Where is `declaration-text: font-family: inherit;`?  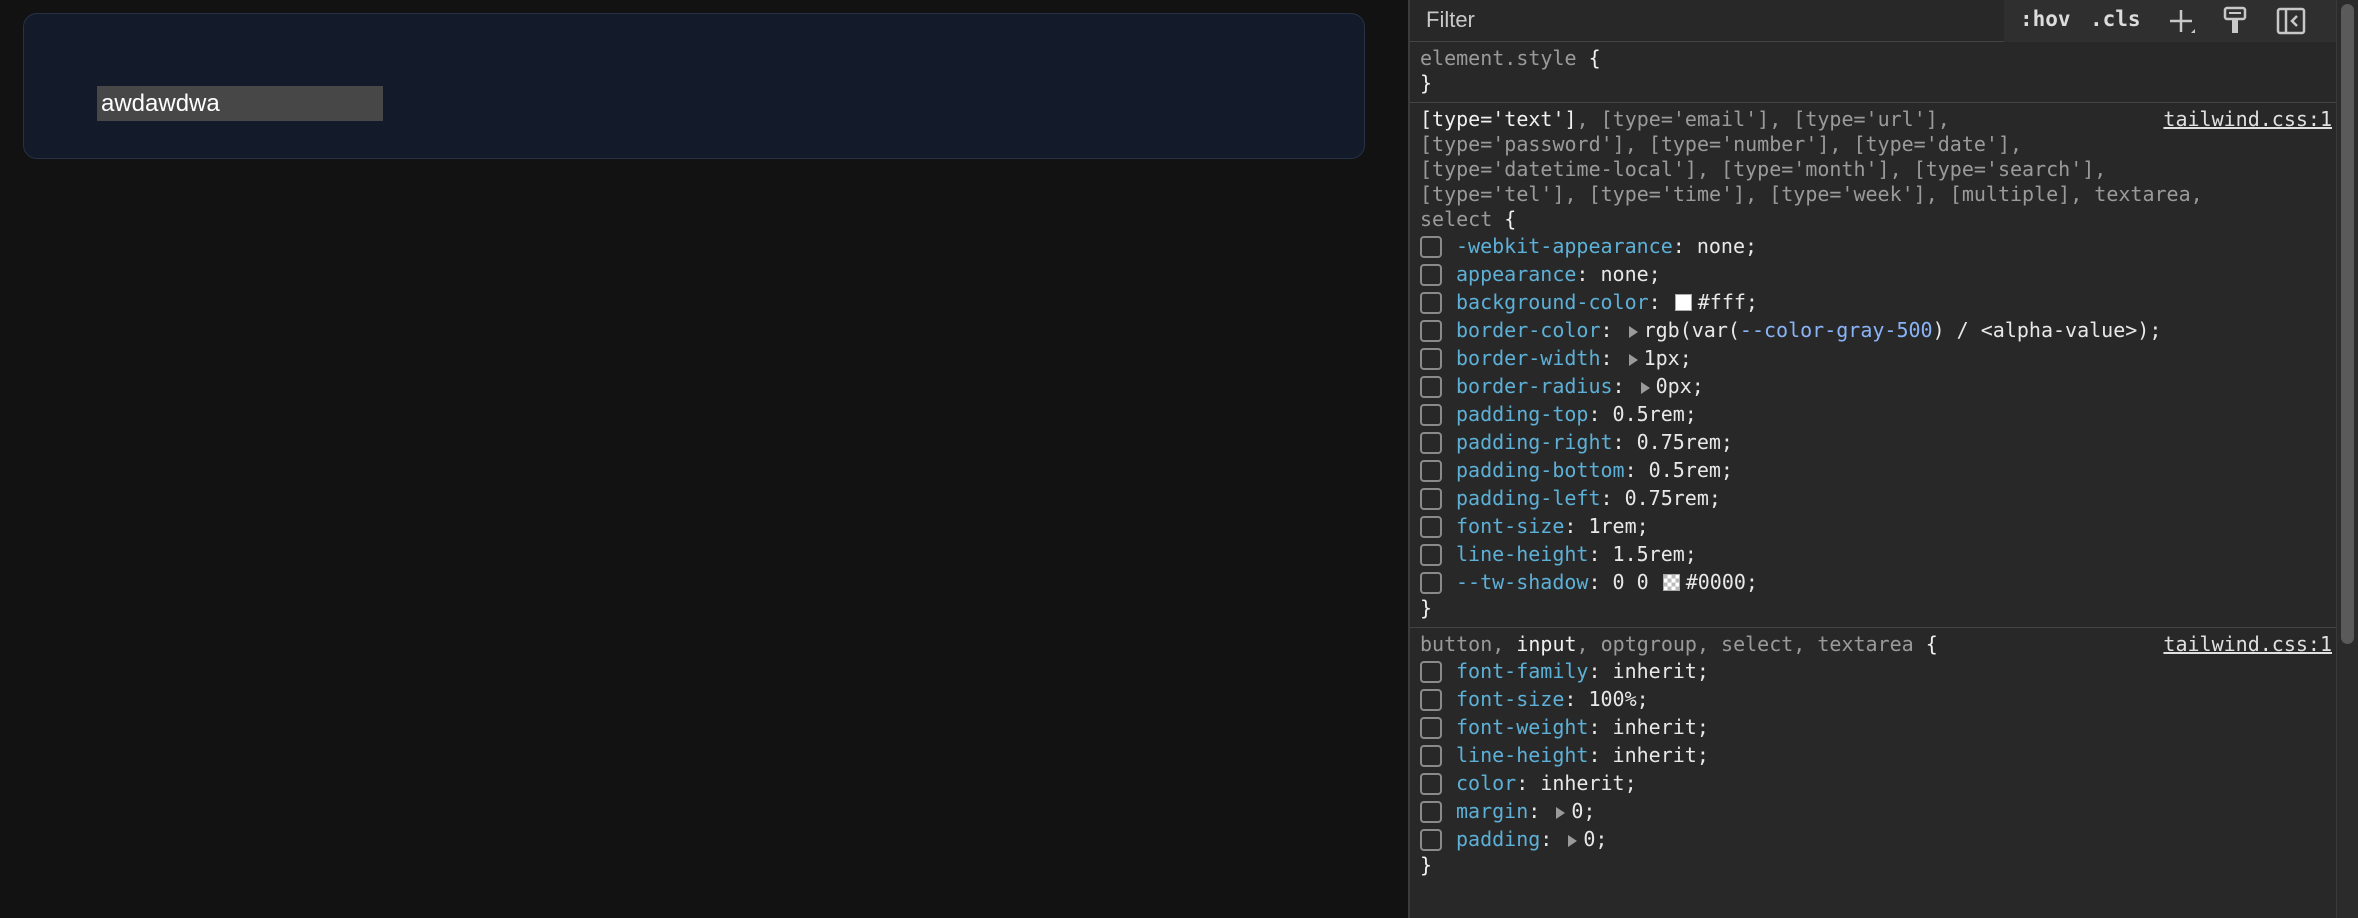 declaration-text: font-family: inherit; is located at coordinates (1582, 671).